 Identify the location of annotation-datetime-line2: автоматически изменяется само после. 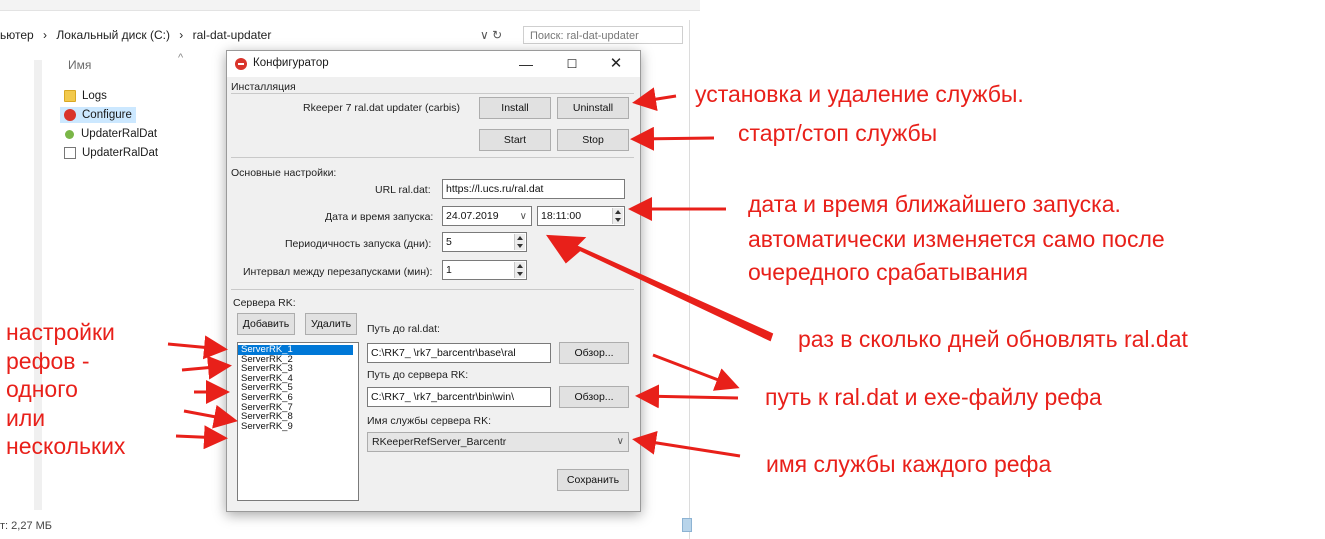
(956, 239).